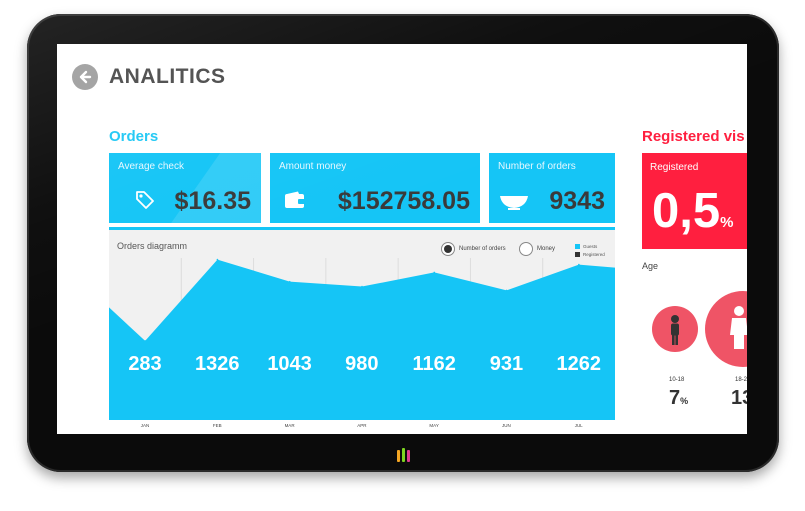 The height and width of the screenshot is (511, 805). Describe the element at coordinates (289, 364) in the screenshot. I see `data-label-mar: 1043` at that location.